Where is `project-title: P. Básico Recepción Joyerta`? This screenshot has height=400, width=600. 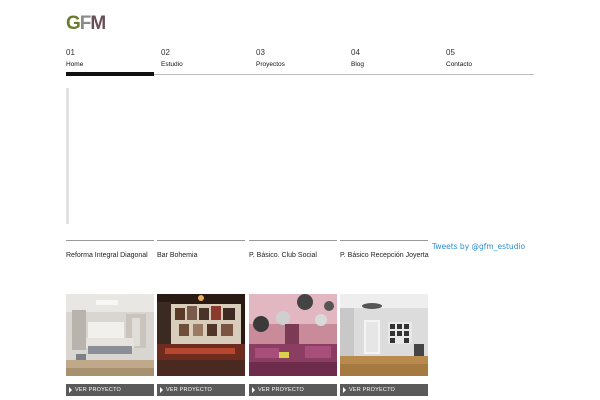 project-title: P. Básico Recepción Joyerta is located at coordinates (384, 256).